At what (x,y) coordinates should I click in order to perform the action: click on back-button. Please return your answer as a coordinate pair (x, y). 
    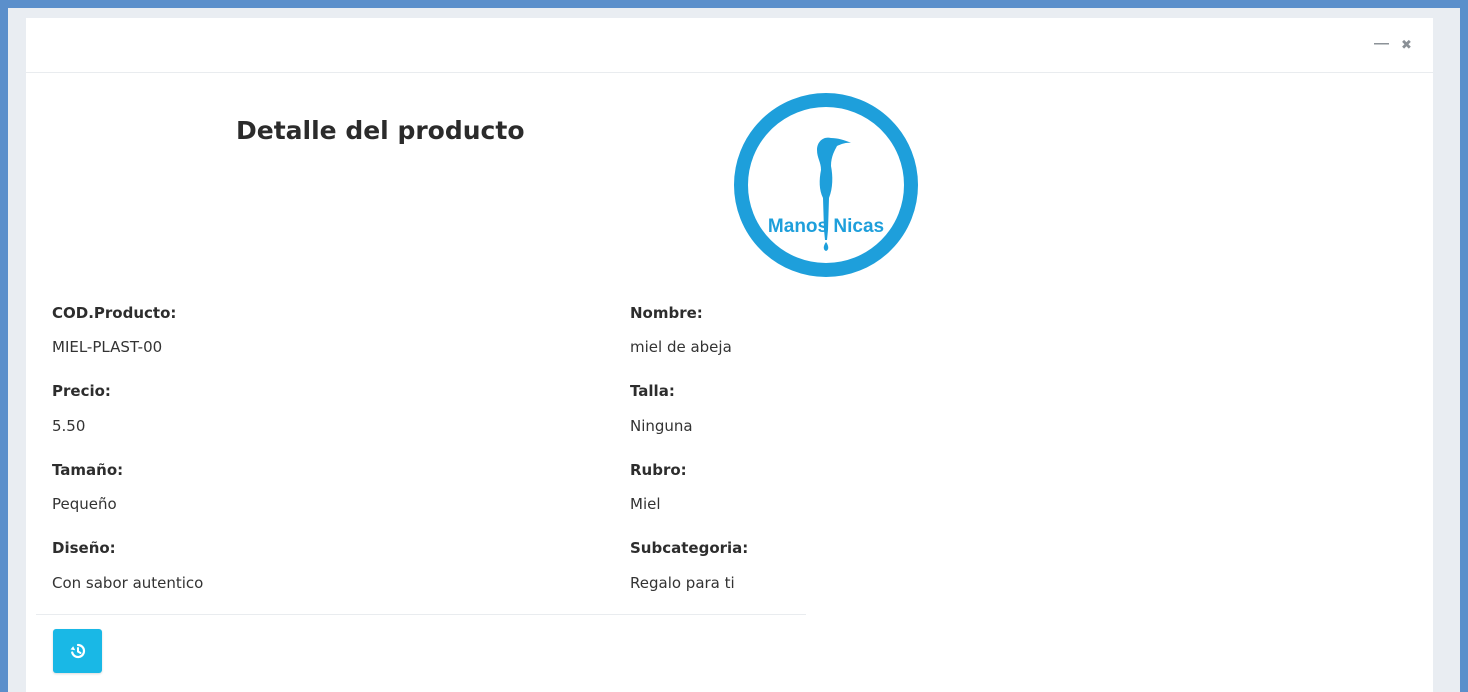
    Looking at the image, I should click on (77, 651).